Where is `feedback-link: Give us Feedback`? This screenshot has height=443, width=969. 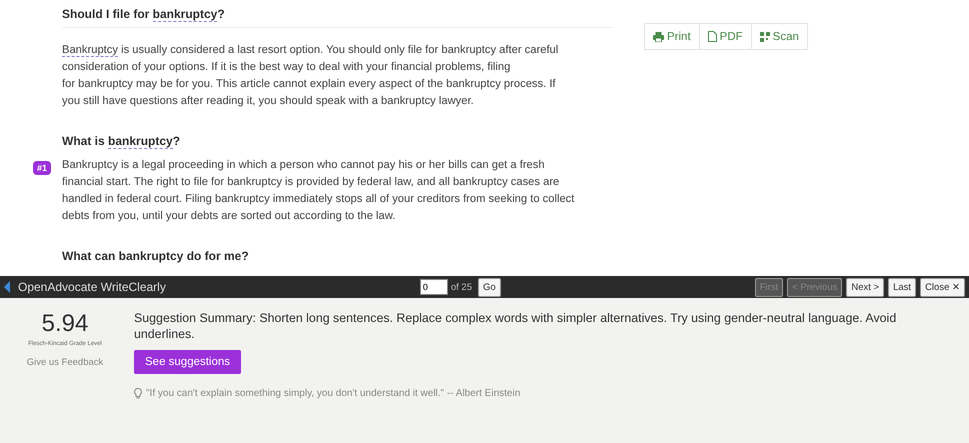
feedback-link: Give us Feedback is located at coordinates (65, 362).